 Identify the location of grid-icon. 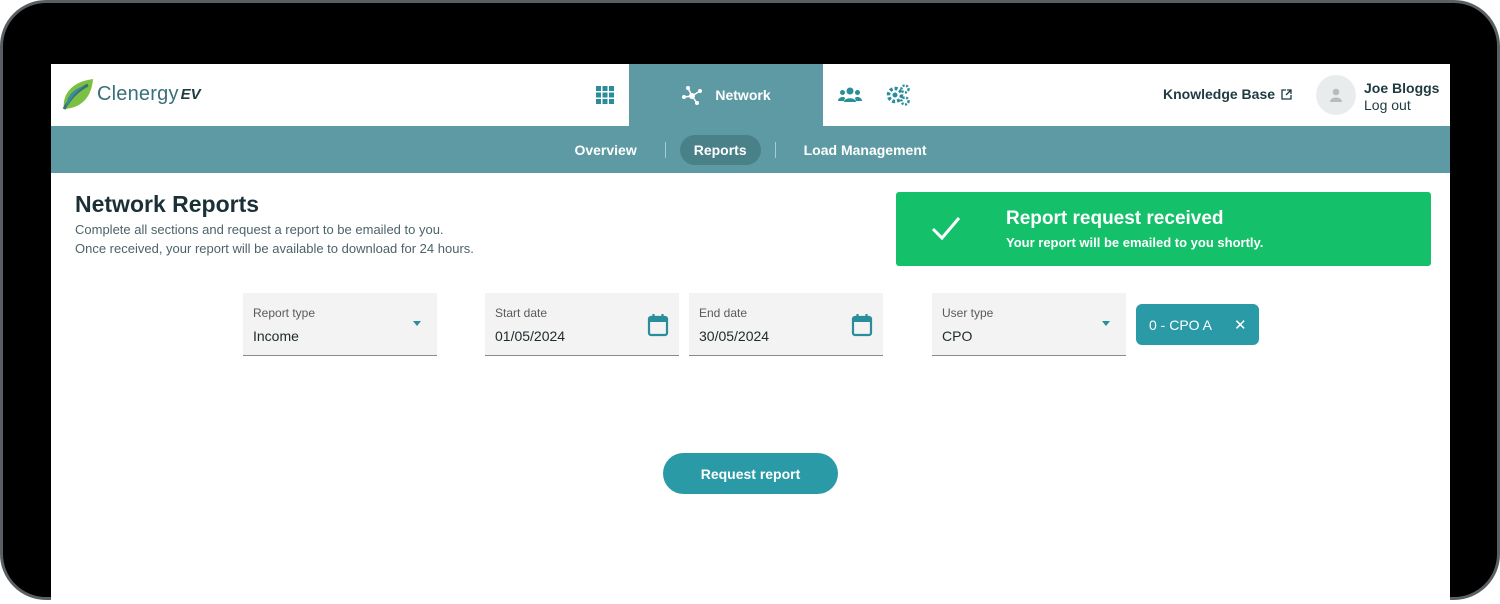
(605, 95).